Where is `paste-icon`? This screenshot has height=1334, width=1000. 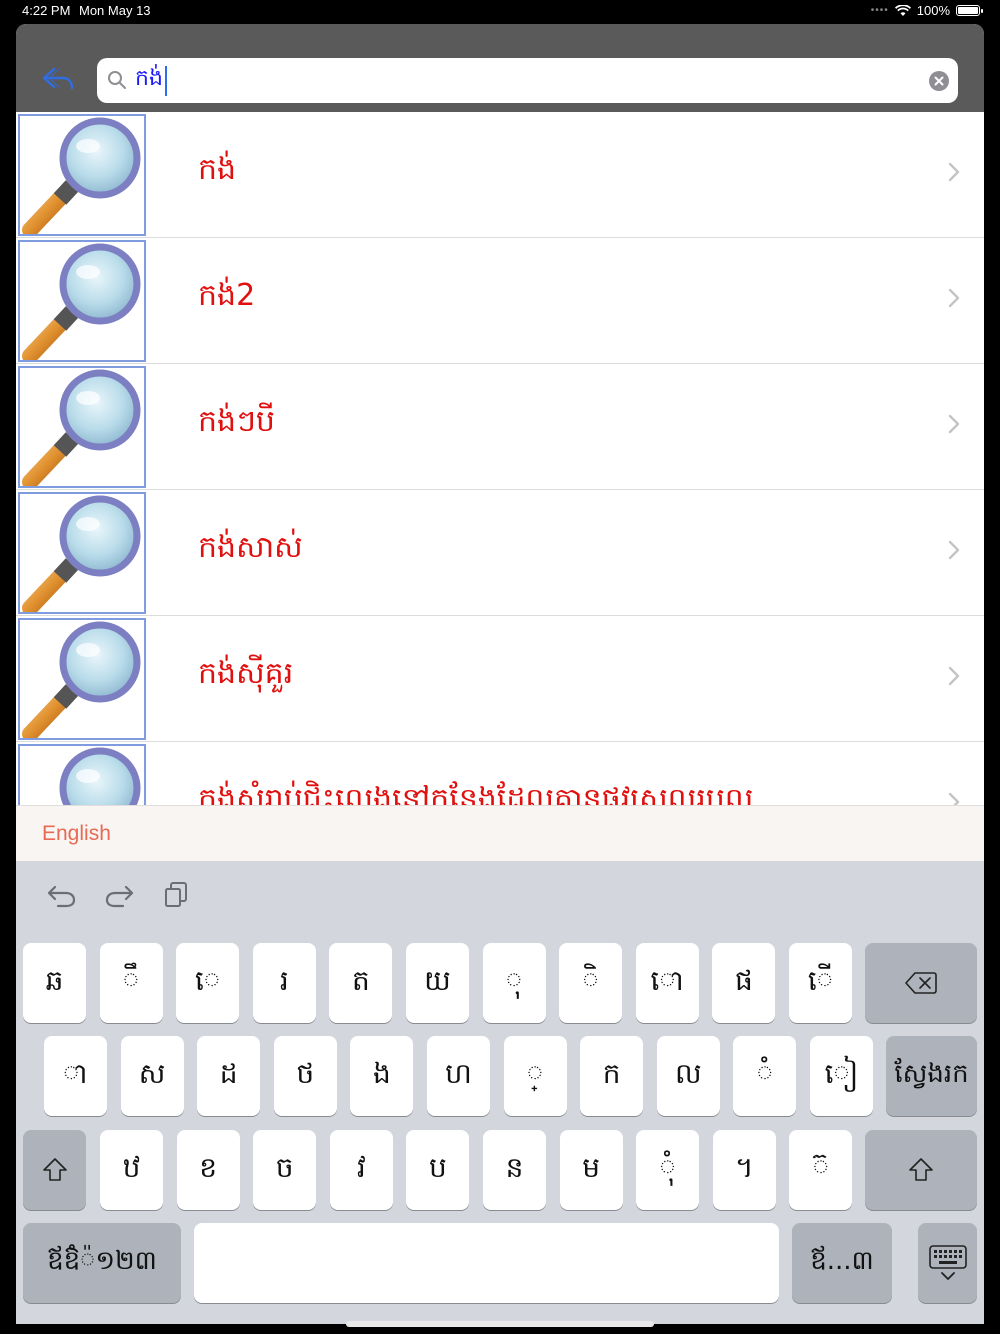
paste-icon is located at coordinates (177, 895).